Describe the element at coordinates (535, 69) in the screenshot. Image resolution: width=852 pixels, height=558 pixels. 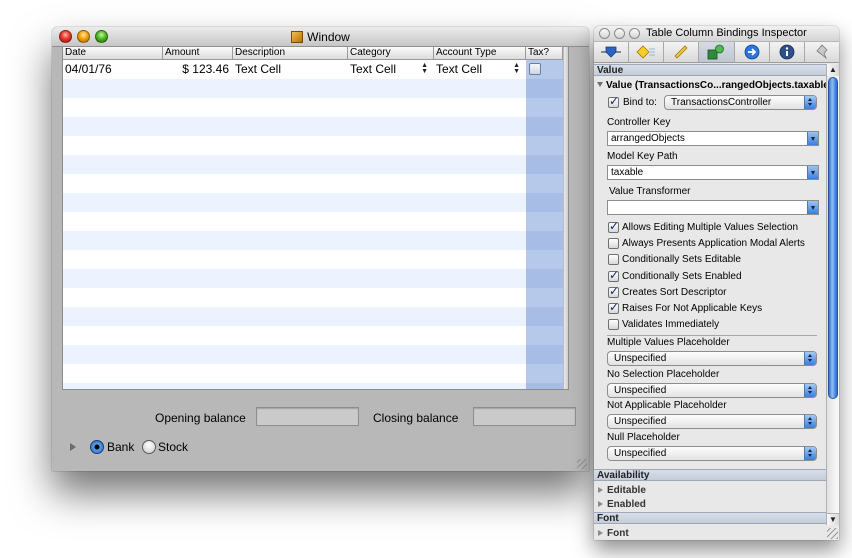
I see `tax-checkbox` at that location.